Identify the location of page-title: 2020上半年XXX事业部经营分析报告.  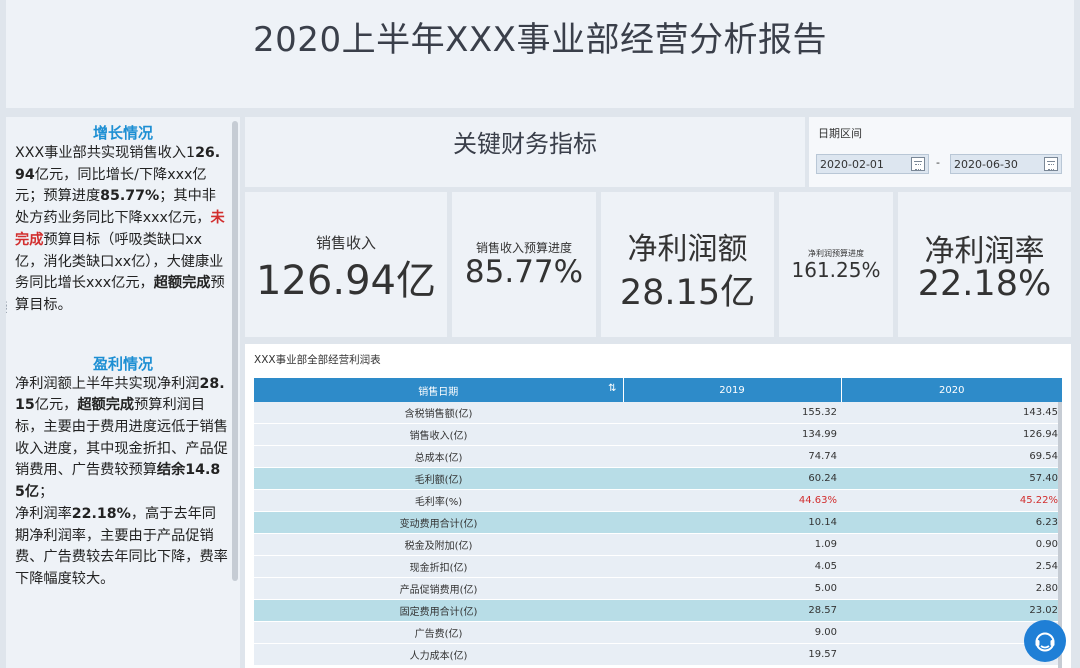
(540, 40).